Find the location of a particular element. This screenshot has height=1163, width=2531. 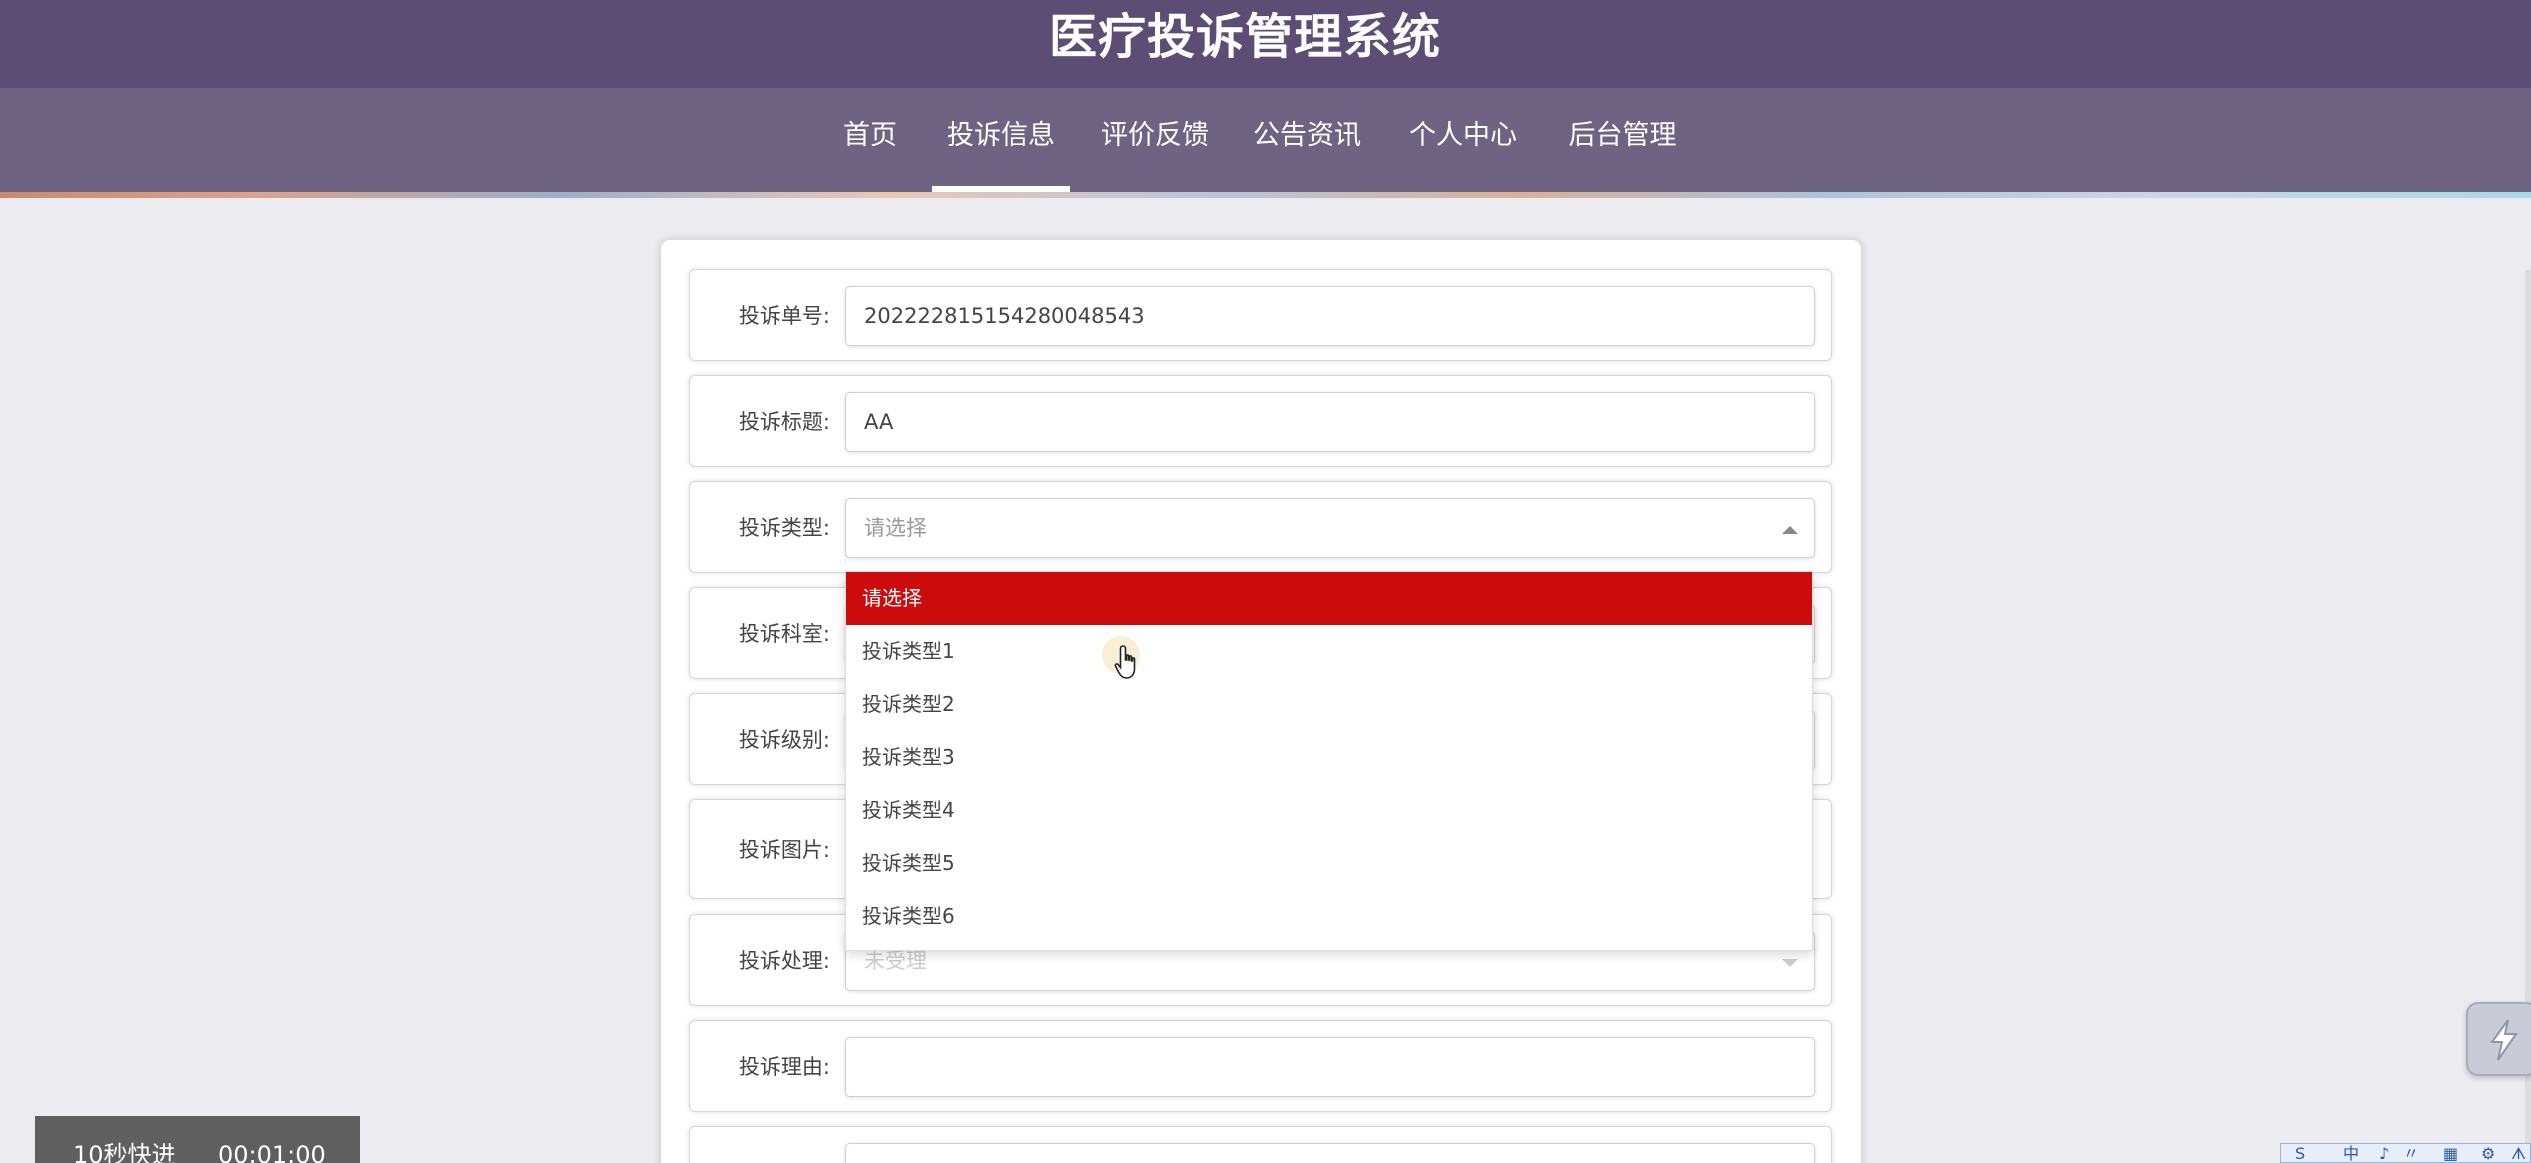

nav-item-announcements: 公告资讯 is located at coordinates (1307, 140).